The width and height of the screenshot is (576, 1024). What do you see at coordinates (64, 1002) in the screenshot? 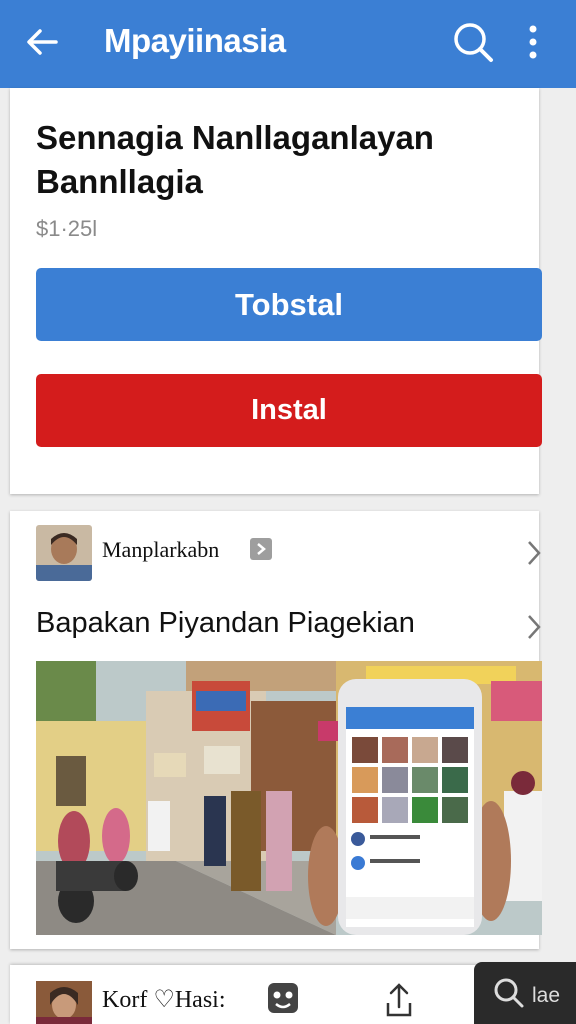
I see `next-post-avatar` at bounding box center [64, 1002].